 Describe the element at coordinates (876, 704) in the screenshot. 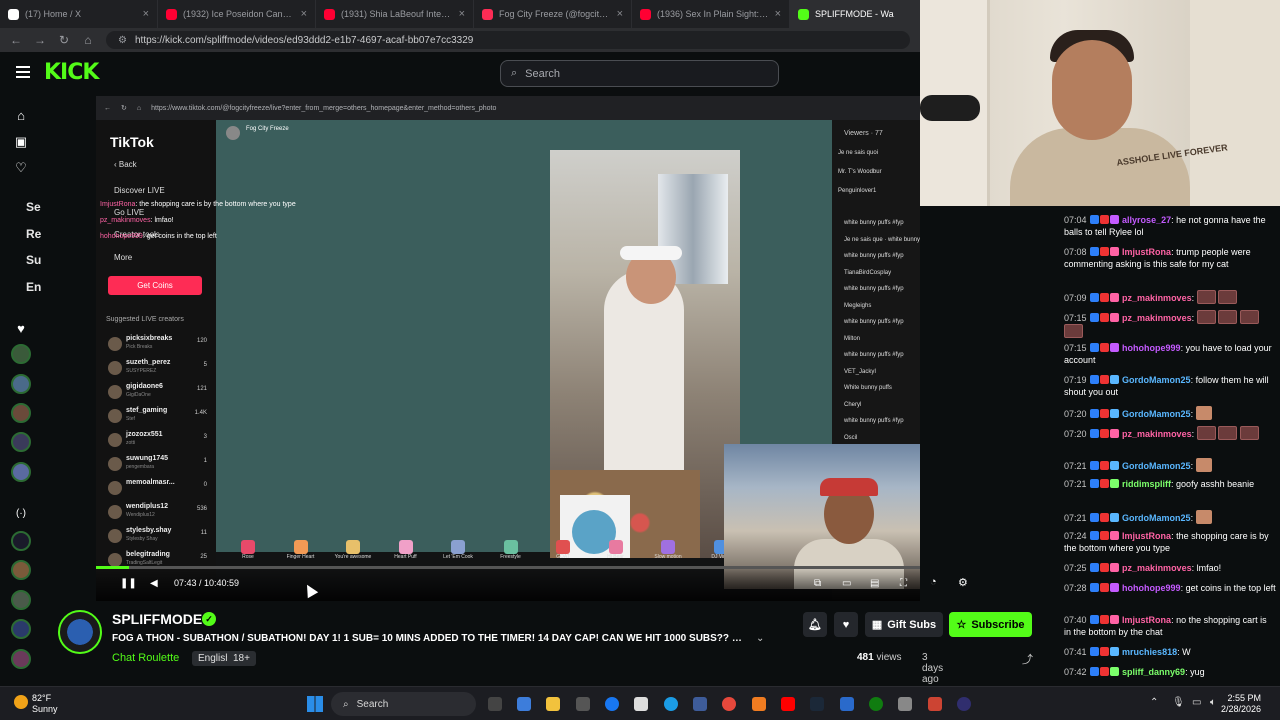

I see `xbox-icon` at that location.